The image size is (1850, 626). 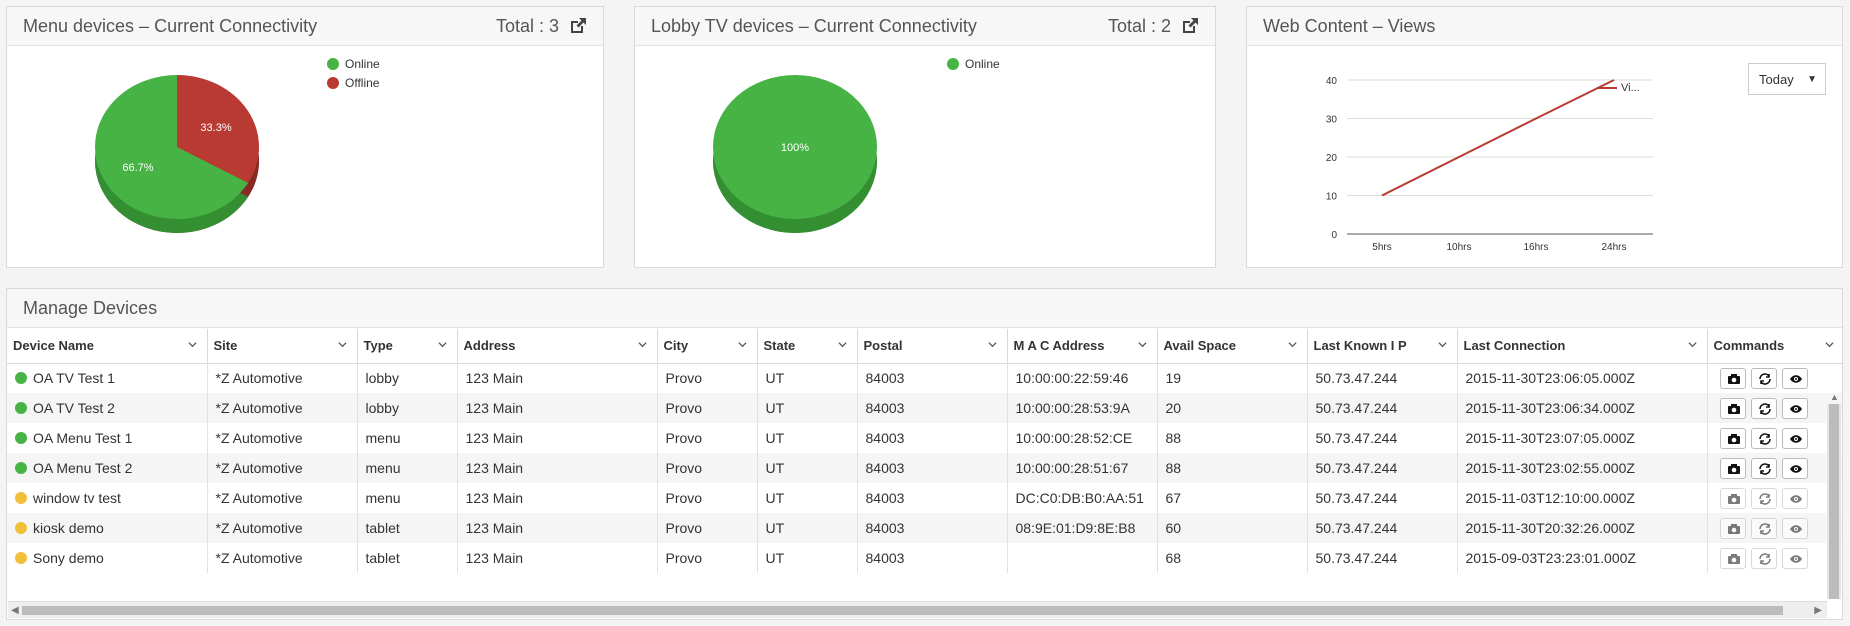 What do you see at coordinates (1582, 346) in the screenshot?
I see `column-header: Last Connection` at bounding box center [1582, 346].